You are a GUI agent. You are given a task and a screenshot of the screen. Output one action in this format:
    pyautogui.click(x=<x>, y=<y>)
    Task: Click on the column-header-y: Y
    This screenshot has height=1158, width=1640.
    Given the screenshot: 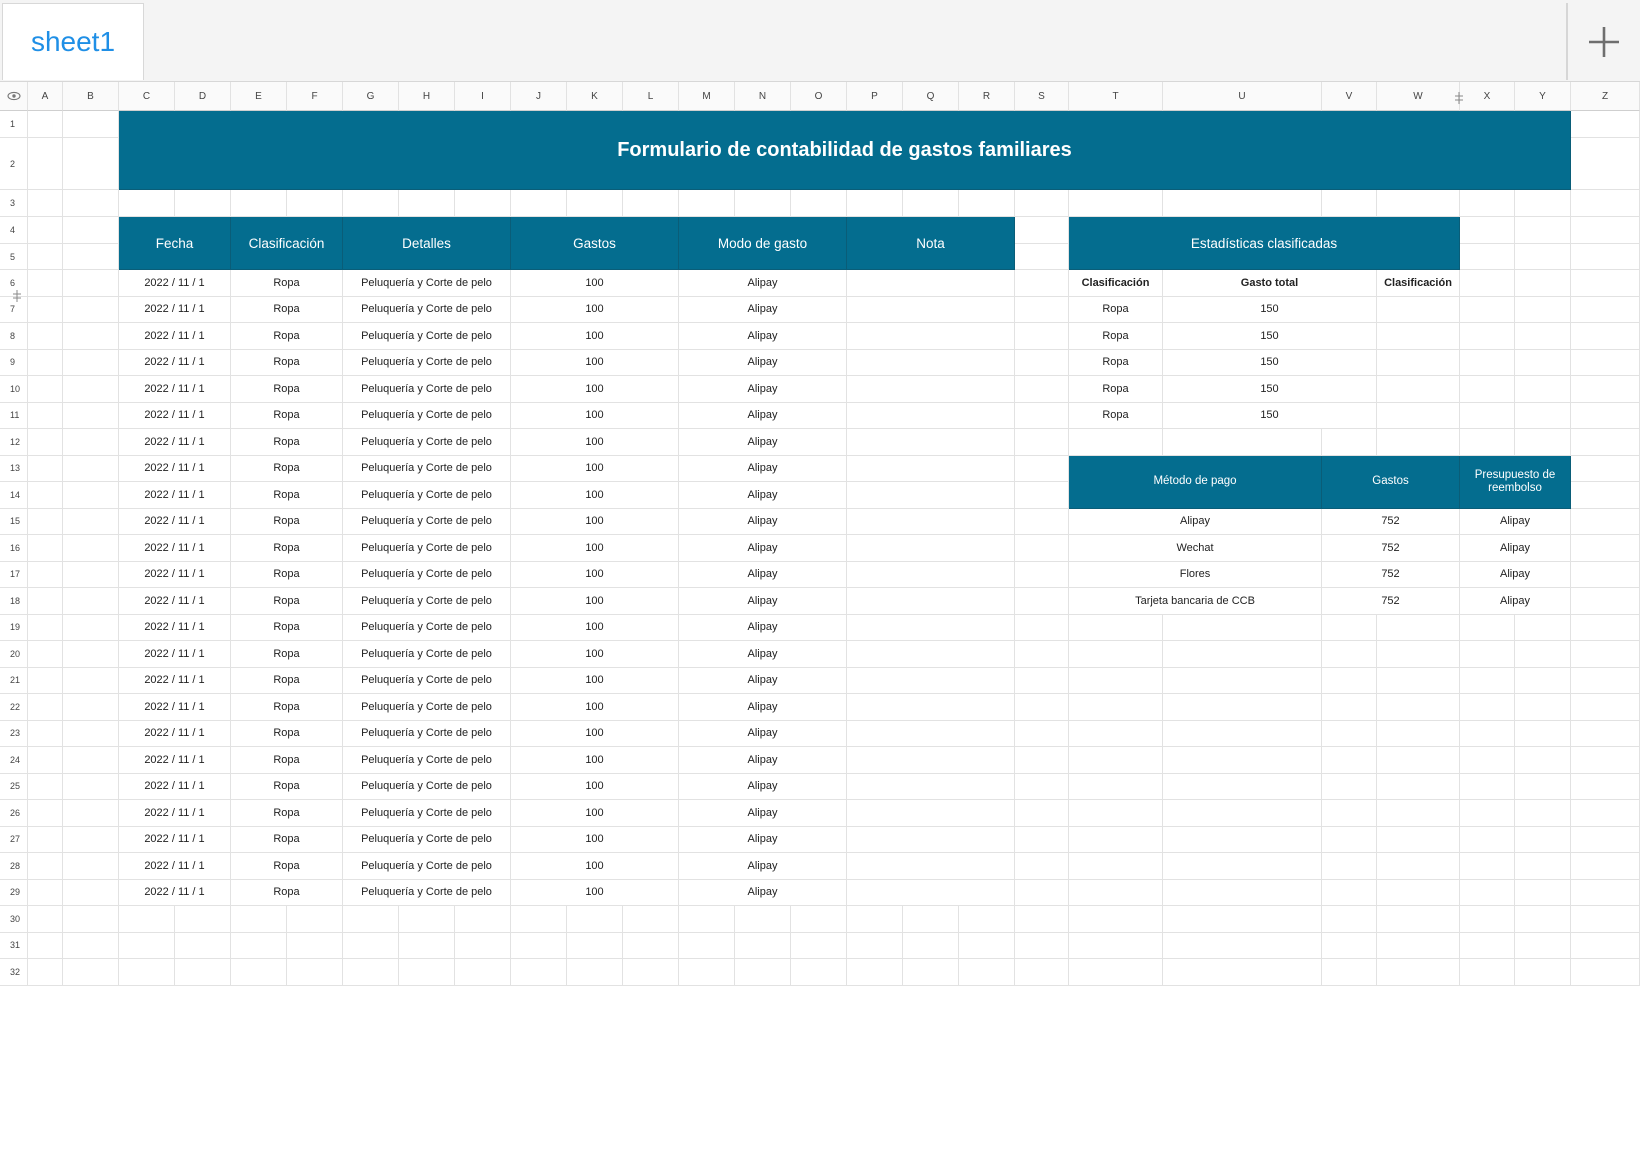 What is the action you would take?
    pyautogui.click(x=1543, y=96)
    